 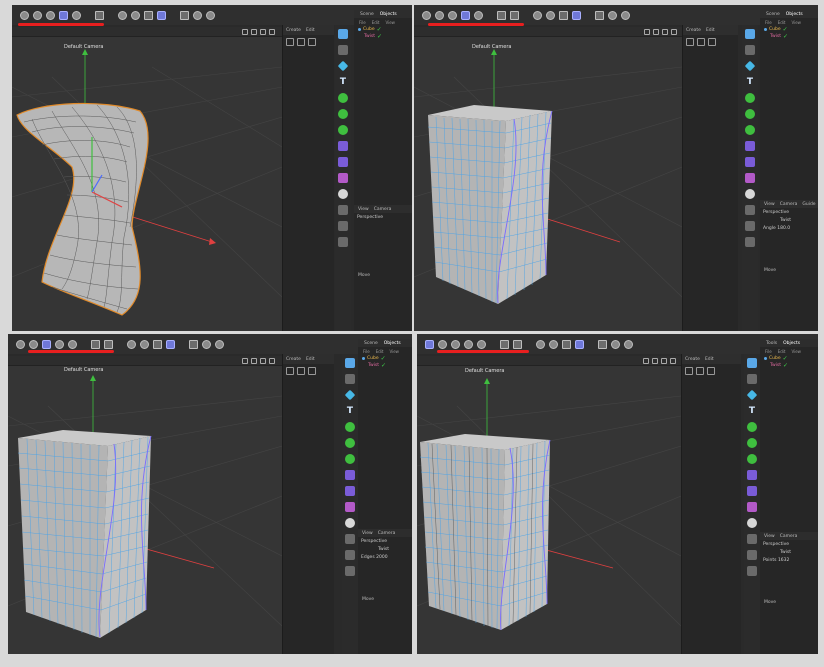 What do you see at coordinates (553, 344) in the screenshot?
I see `soft-select-icon` at bounding box center [553, 344].